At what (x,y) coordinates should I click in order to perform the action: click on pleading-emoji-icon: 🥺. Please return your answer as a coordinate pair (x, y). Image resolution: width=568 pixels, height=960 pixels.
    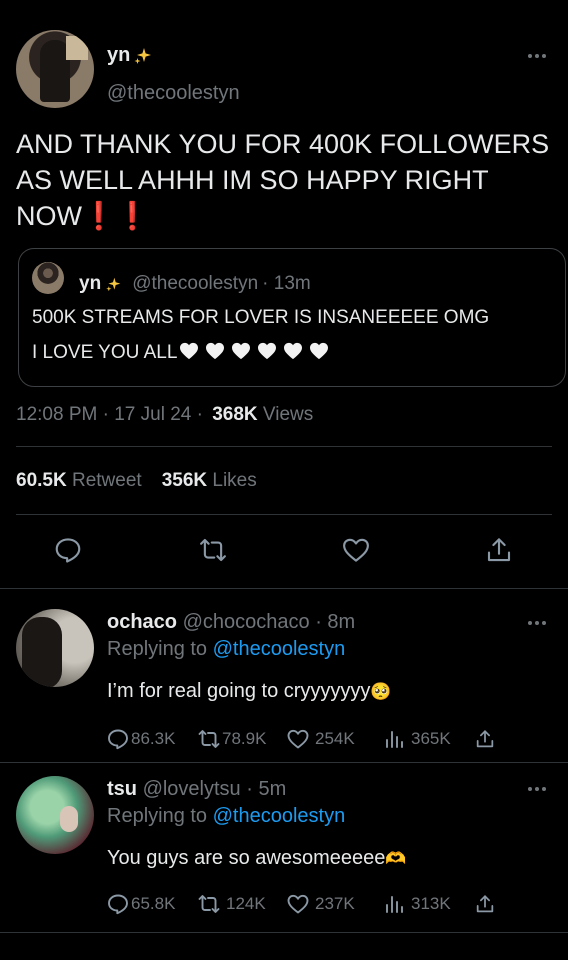
    Looking at the image, I should click on (381, 691).